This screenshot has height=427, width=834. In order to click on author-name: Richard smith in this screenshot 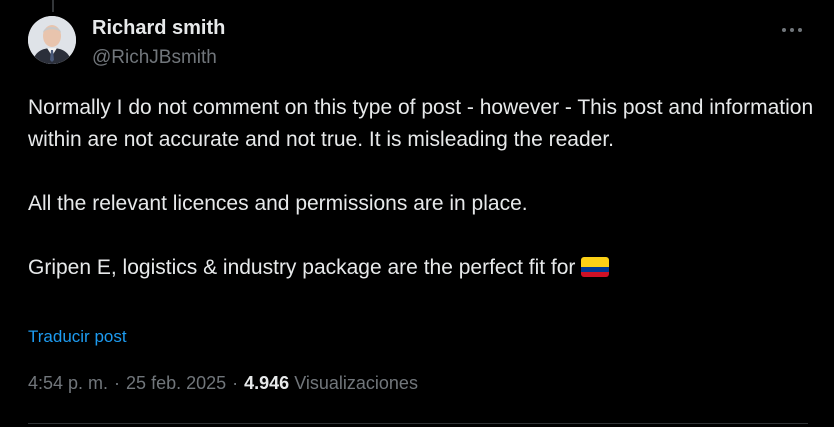, I will do `click(158, 28)`.